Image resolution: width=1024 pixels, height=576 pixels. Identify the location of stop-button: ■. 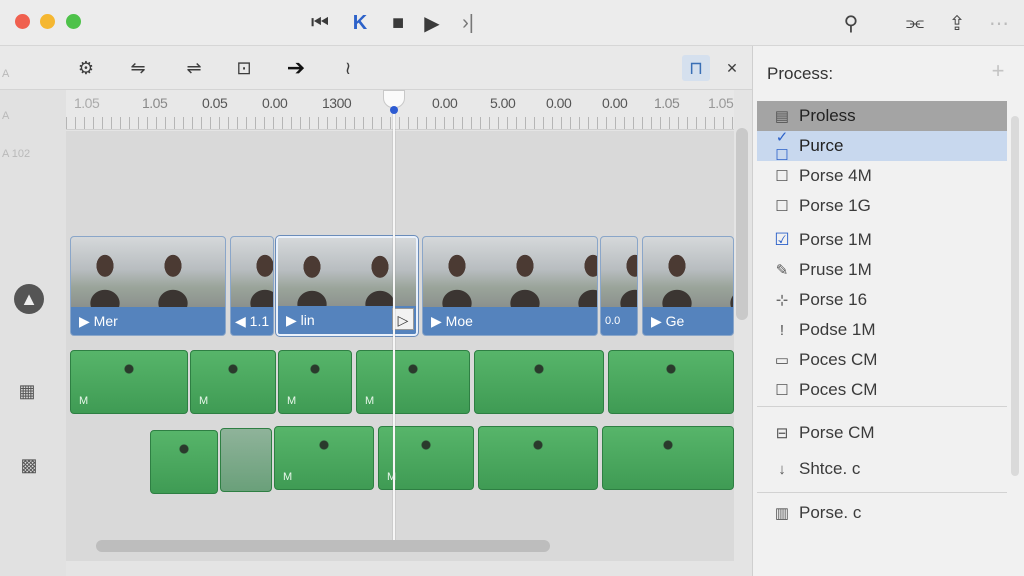
(398, 23).